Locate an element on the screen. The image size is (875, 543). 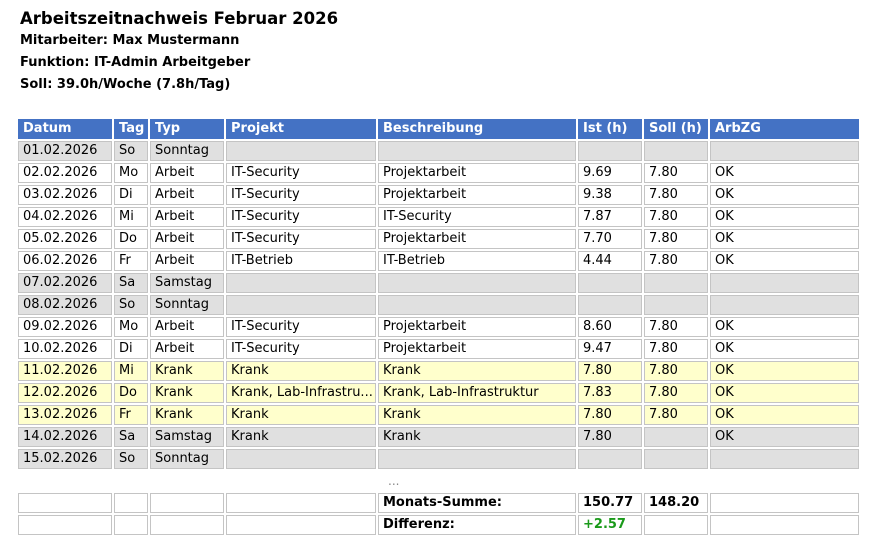
column-header-projekt: Projekt is located at coordinates (301, 129).